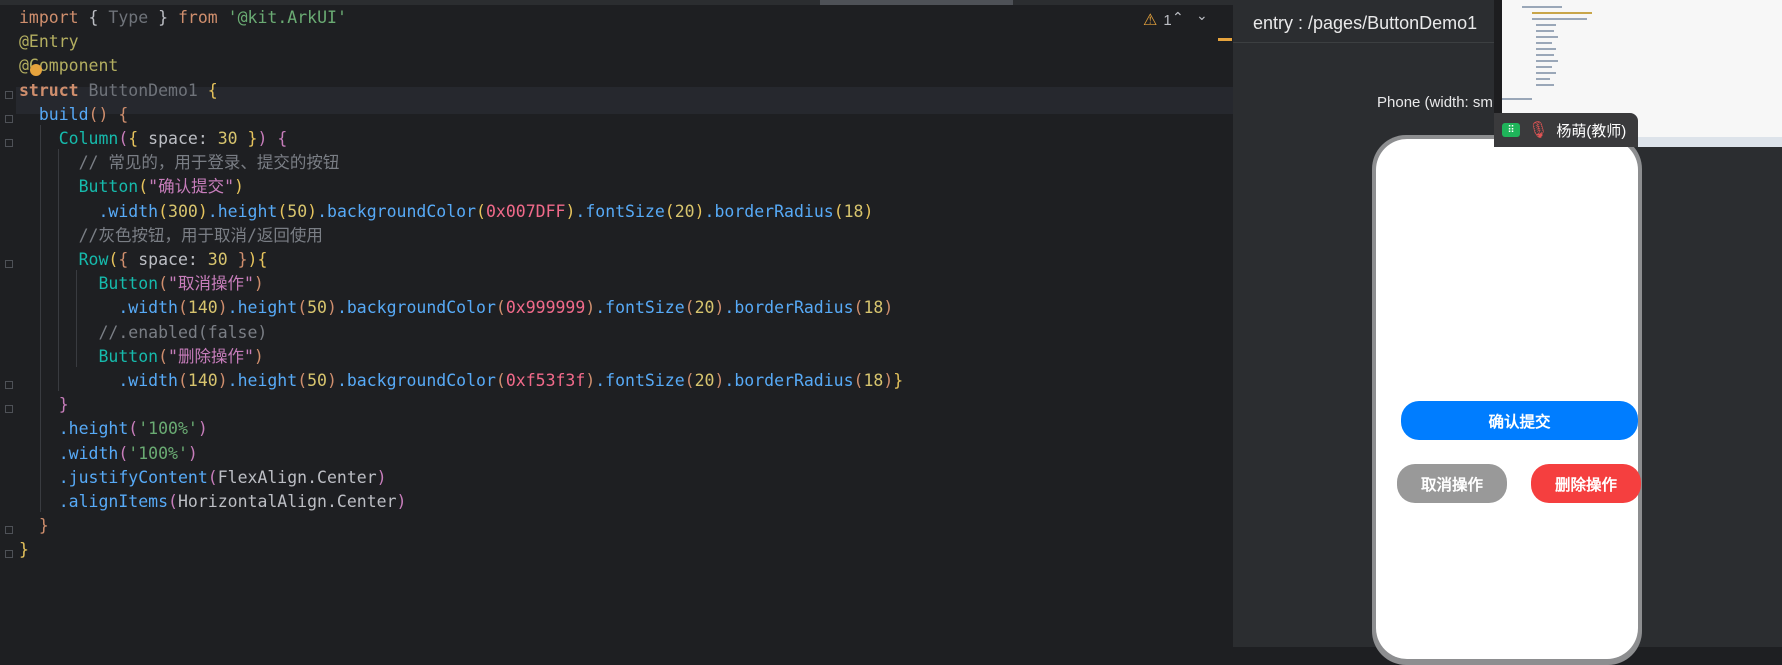 The width and height of the screenshot is (1782, 665). What do you see at coordinates (183, 332) in the screenshot?
I see `code-token: //.enabled(false)` at bounding box center [183, 332].